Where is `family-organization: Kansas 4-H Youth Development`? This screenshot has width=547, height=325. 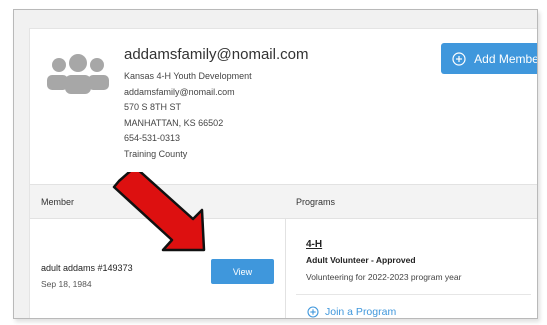
family-organization: Kansas 4-H Youth Development is located at coordinates (188, 76).